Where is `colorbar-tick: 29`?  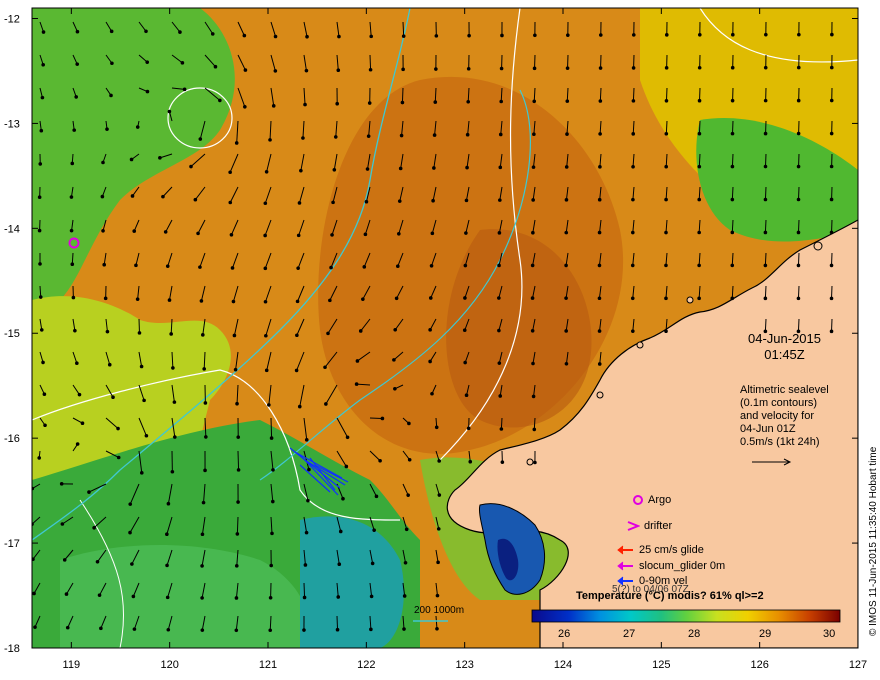
colorbar-tick: 29 is located at coordinates (765, 634).